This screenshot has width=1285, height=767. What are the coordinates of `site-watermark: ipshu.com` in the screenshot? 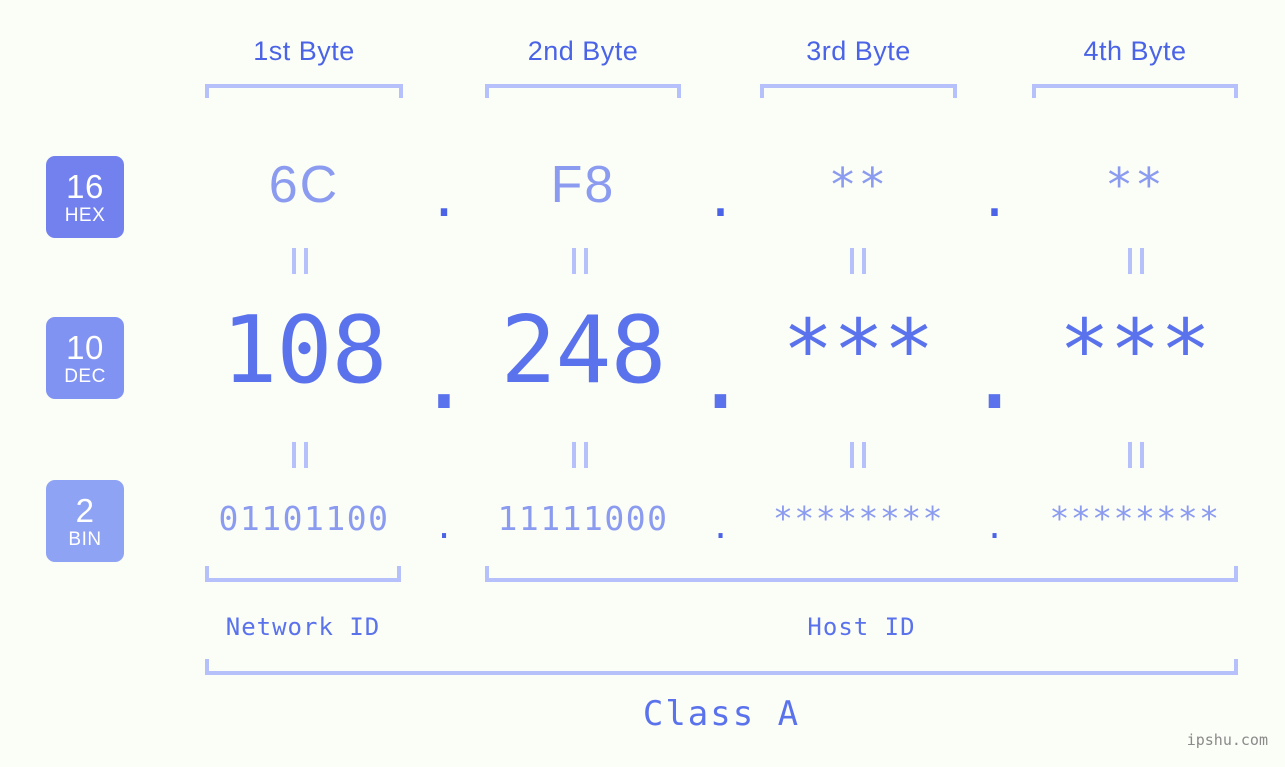 It's located at (1227, 740).